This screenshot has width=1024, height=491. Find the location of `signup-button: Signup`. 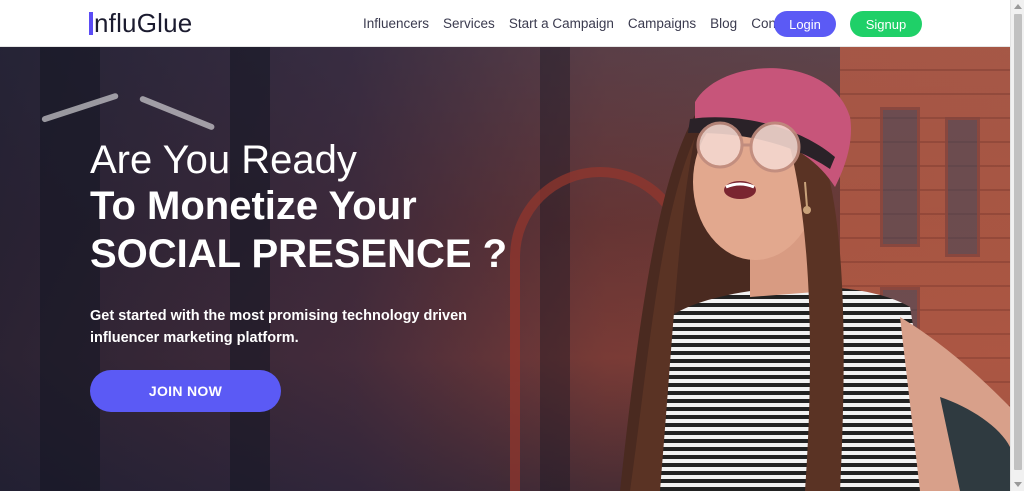

signup-button: Signup is located at coordinates (886, 24).